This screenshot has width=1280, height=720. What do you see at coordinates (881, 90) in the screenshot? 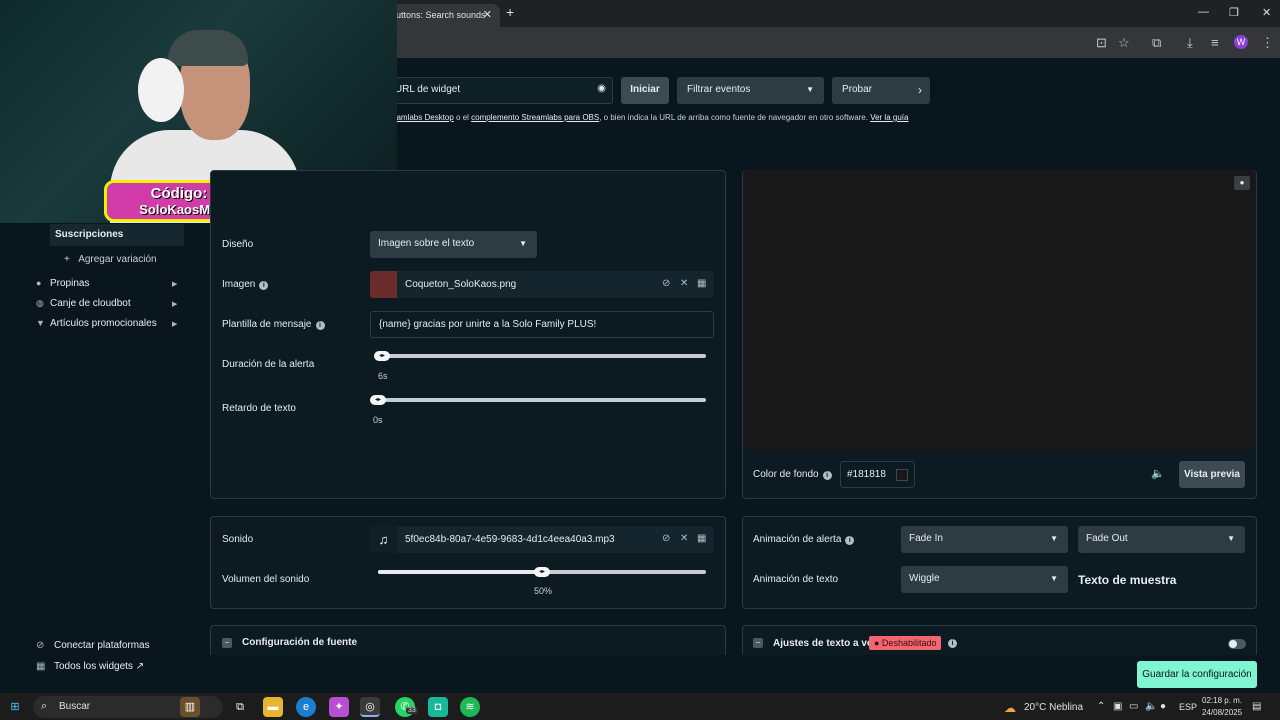
I see `test-button: Probar ›` at bounding box center [881, 90].